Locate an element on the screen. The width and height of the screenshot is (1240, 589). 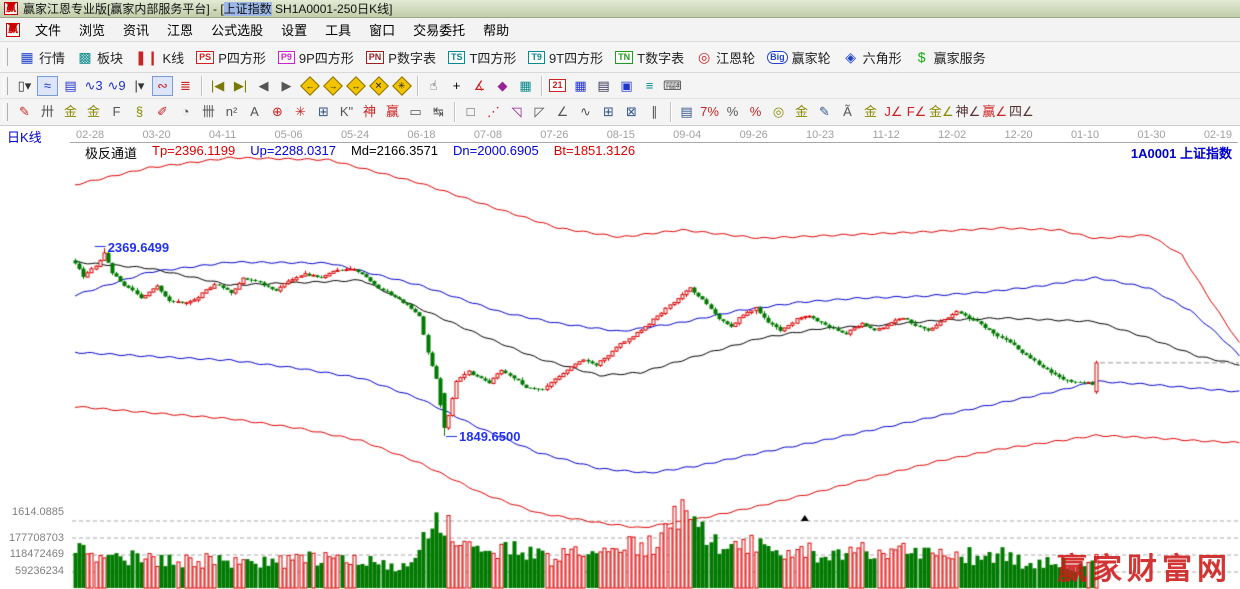
k-mark-icon: K" is located at coordinates (346, 112).